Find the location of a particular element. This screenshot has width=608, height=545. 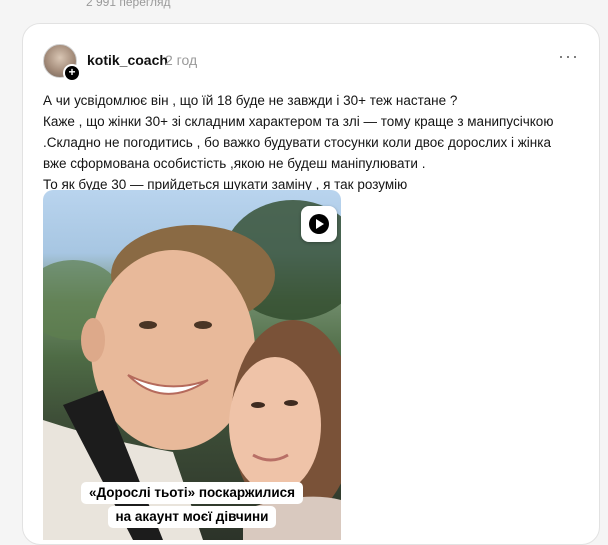

video-caption-line: на акаунт моєї дівчини is located at coordinates (192, 517).